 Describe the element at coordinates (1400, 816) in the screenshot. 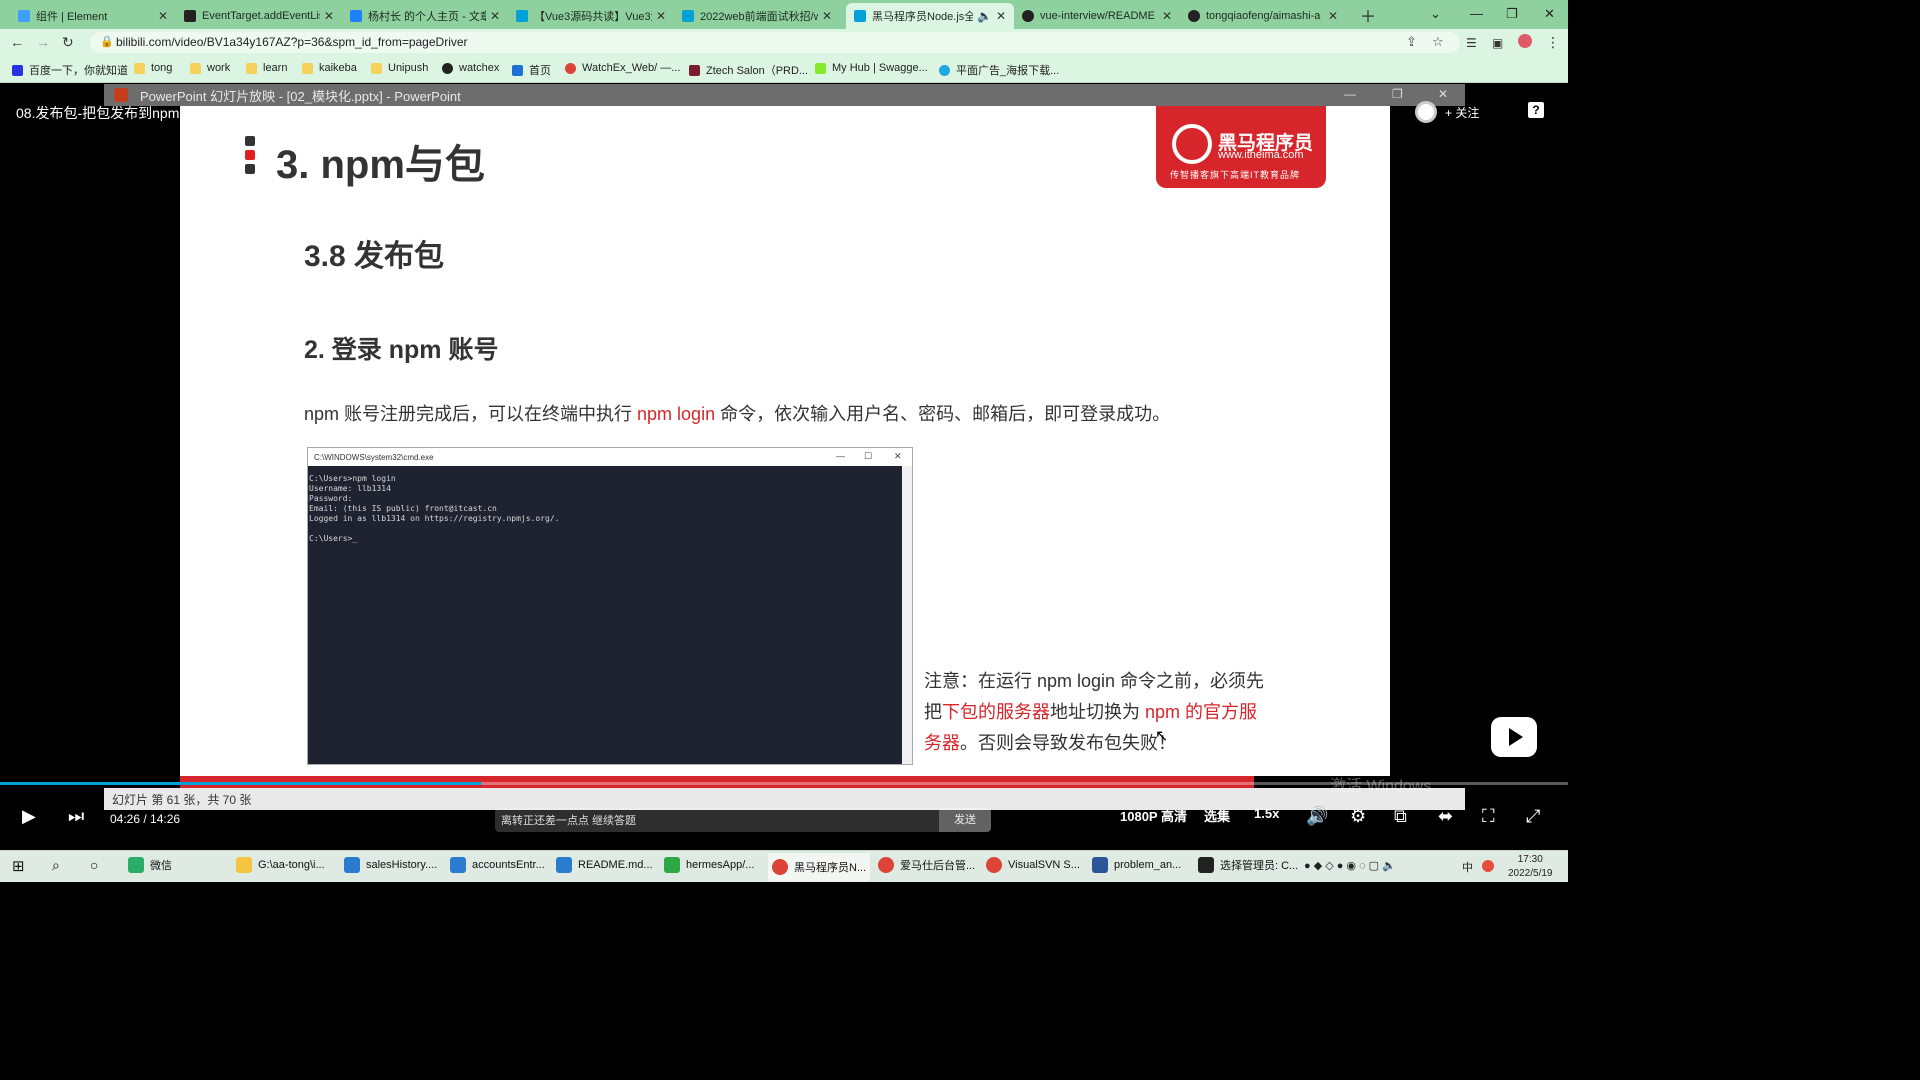

I see `pip-icon: ⧉` at that location.